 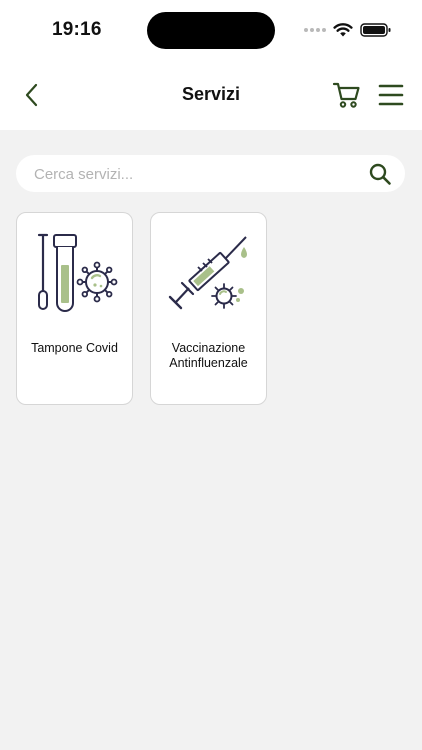 I want to click on status-bar: 19:16, so click(x=211, y=30).